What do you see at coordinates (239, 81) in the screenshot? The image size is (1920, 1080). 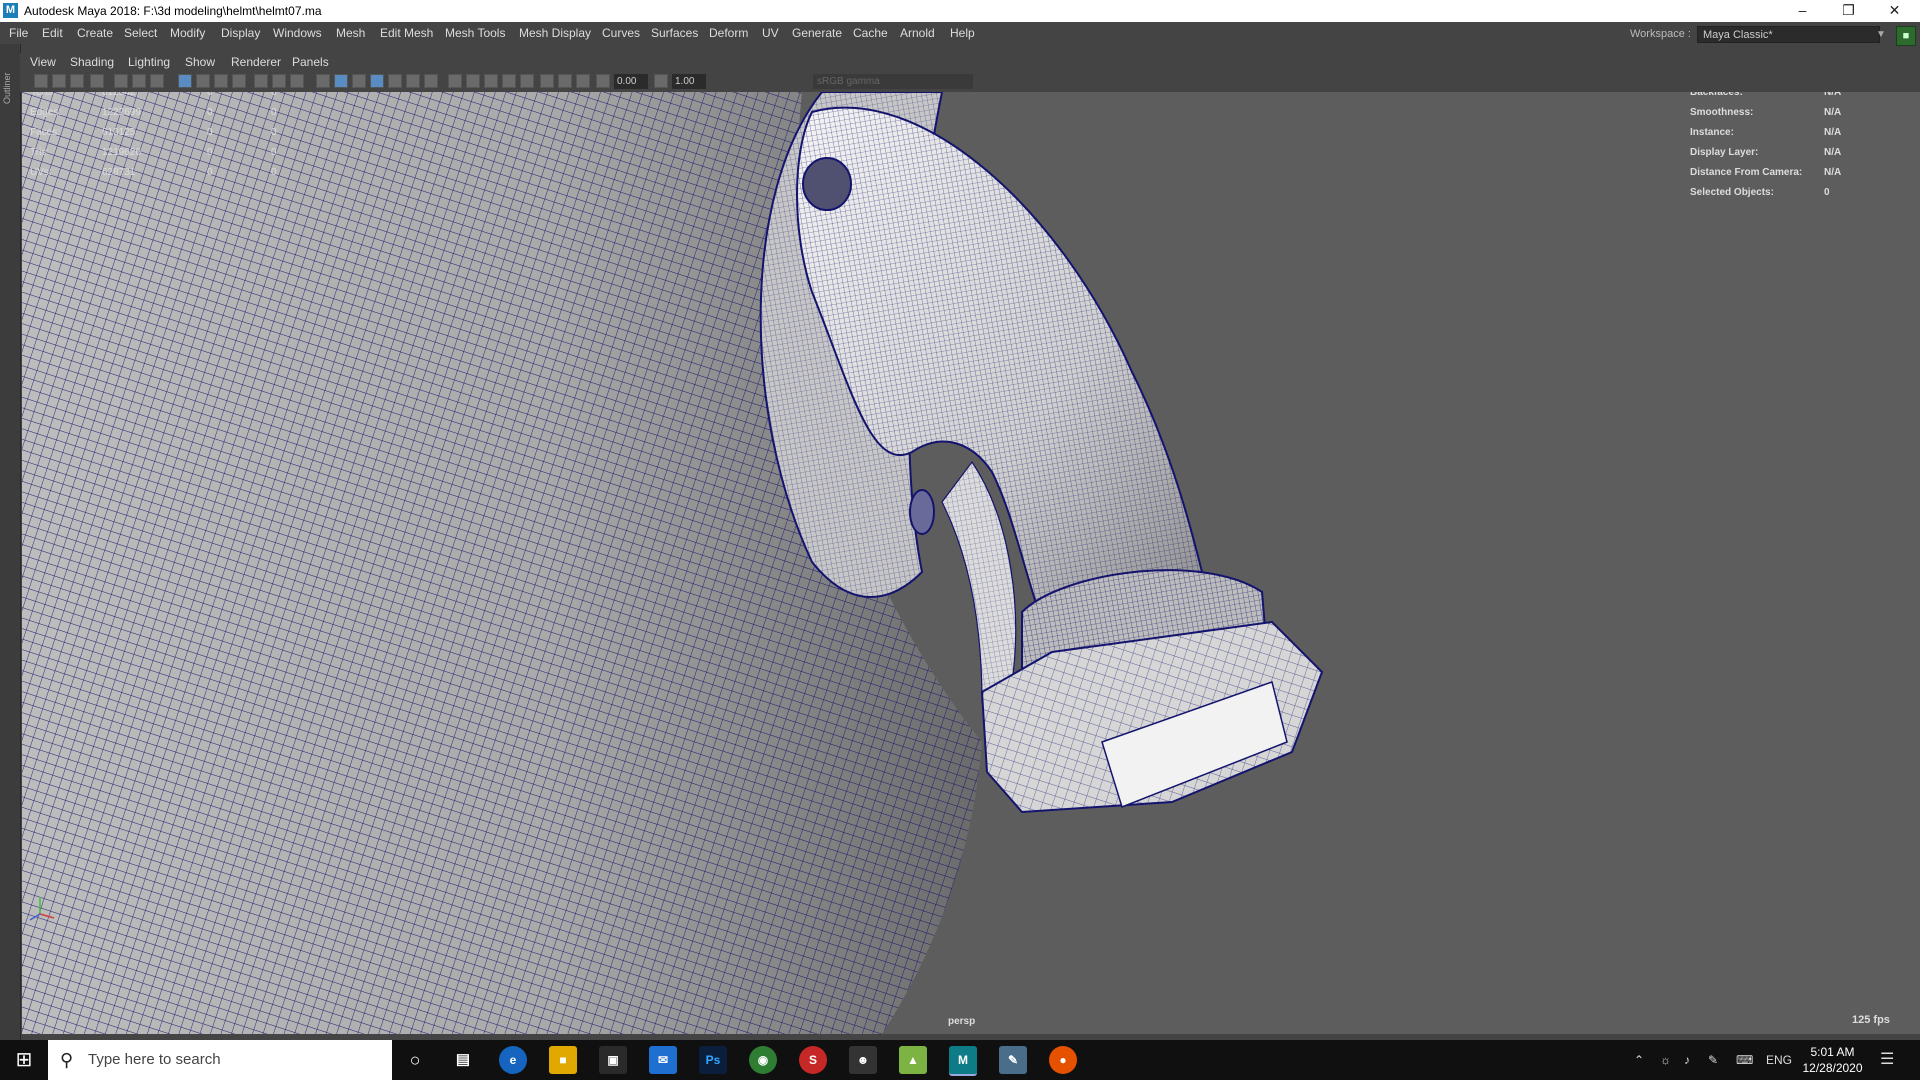 I see `gate-mask-icon` at bounding box center [239, 81].